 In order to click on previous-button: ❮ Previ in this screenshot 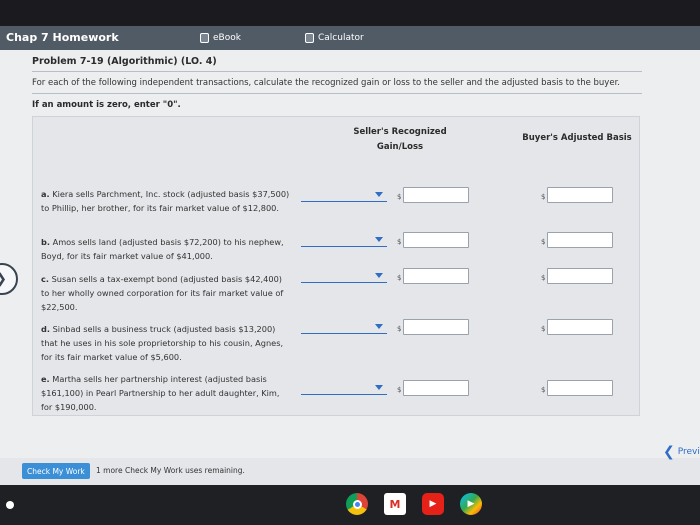, I will do `click(681, 452)`.